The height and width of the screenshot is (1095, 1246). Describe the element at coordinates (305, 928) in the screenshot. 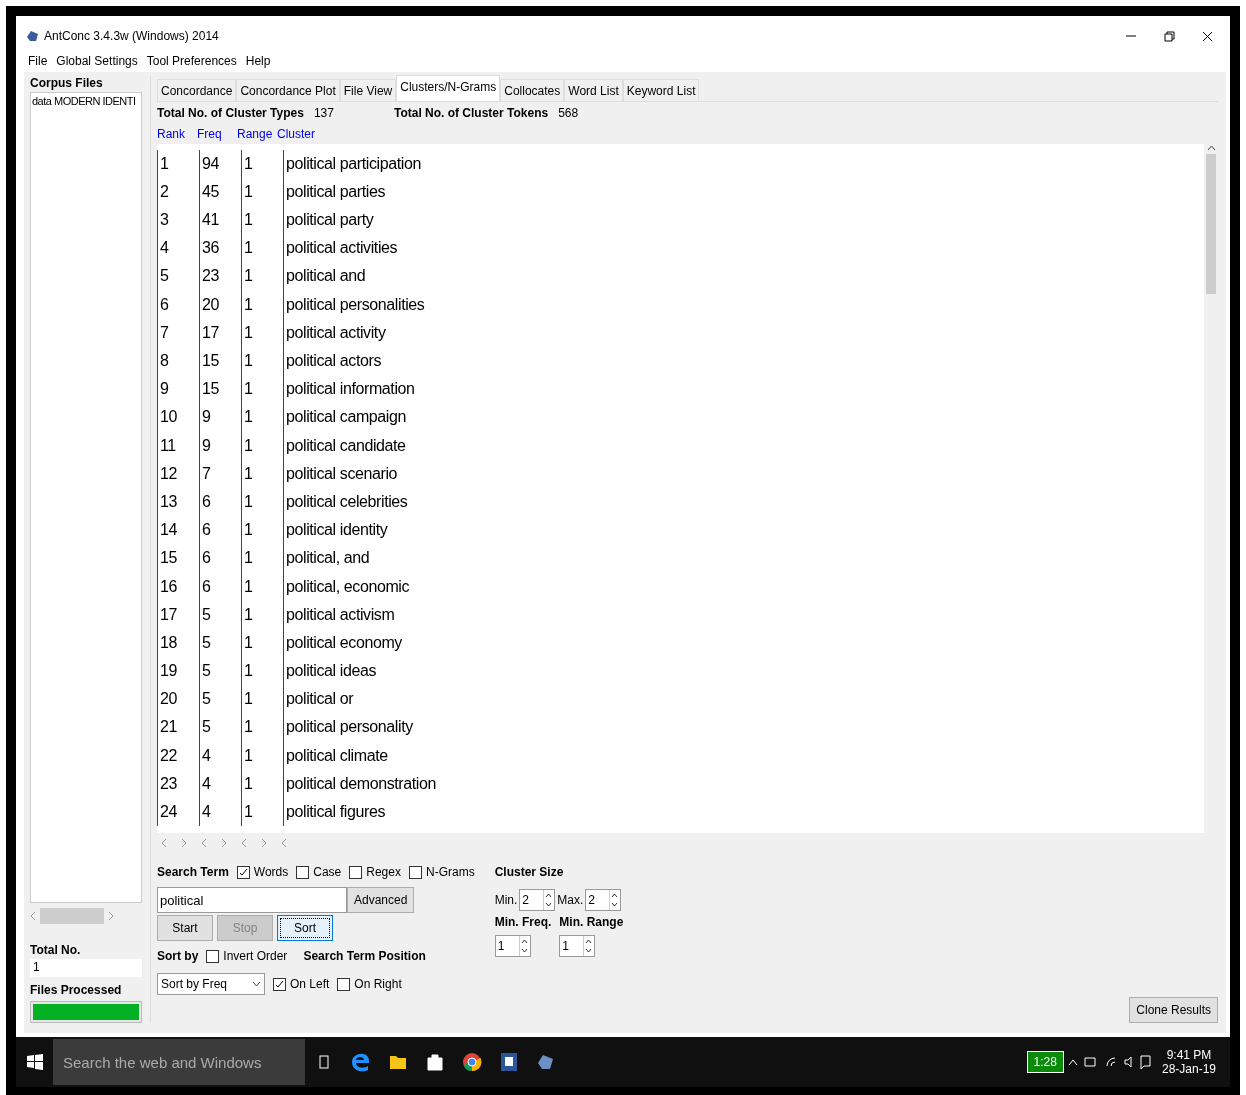

I see `action-button: Sort` at that location.